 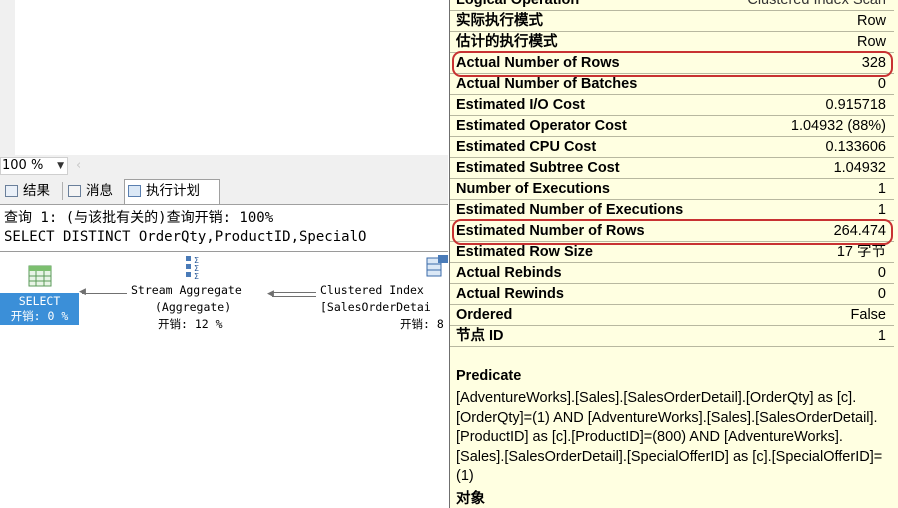 I want to click on chevron-down-icon: ▼, so click(x=60, y=166).